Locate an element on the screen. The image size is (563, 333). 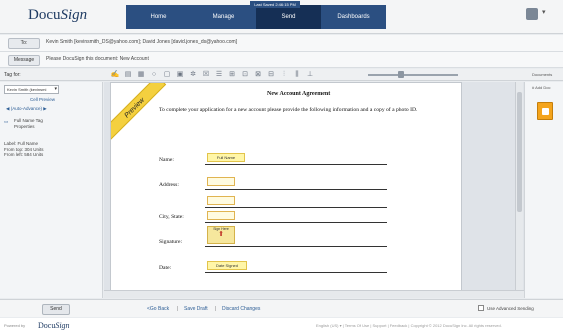
sign-here-tag: Sign Here ⬆ is located at coordinates (221, 235).